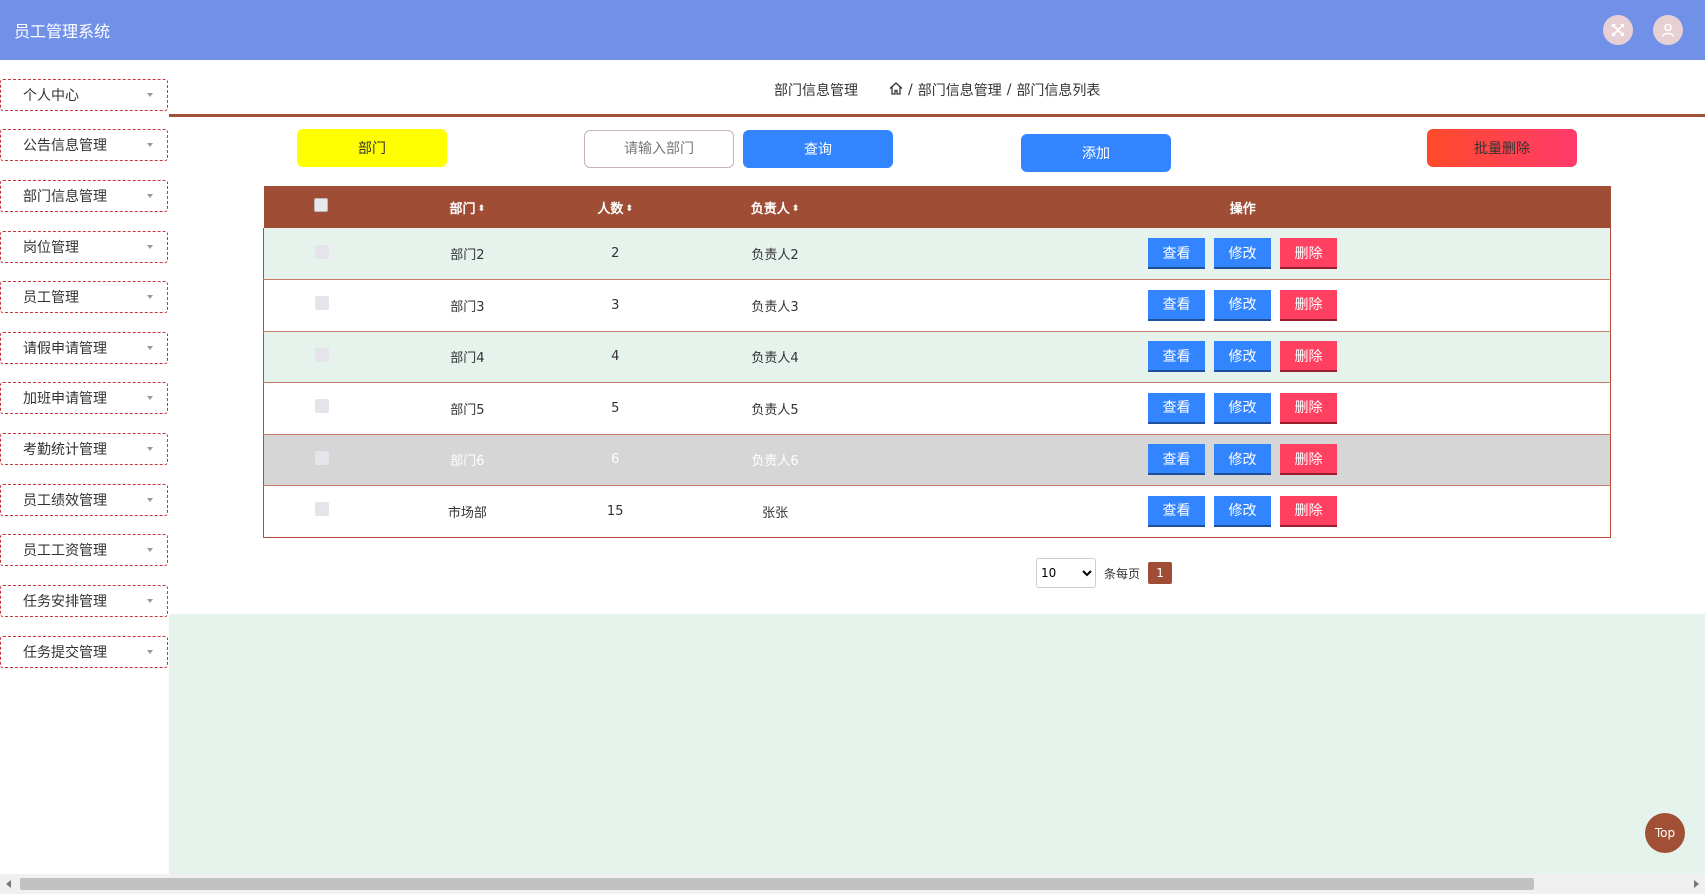 Image resolution: width=1705 pixels, height=894 pixels. Describe the element at coordinates (852, 30) in the screenshot. I see `top-header: 员工管理系统` at that location.